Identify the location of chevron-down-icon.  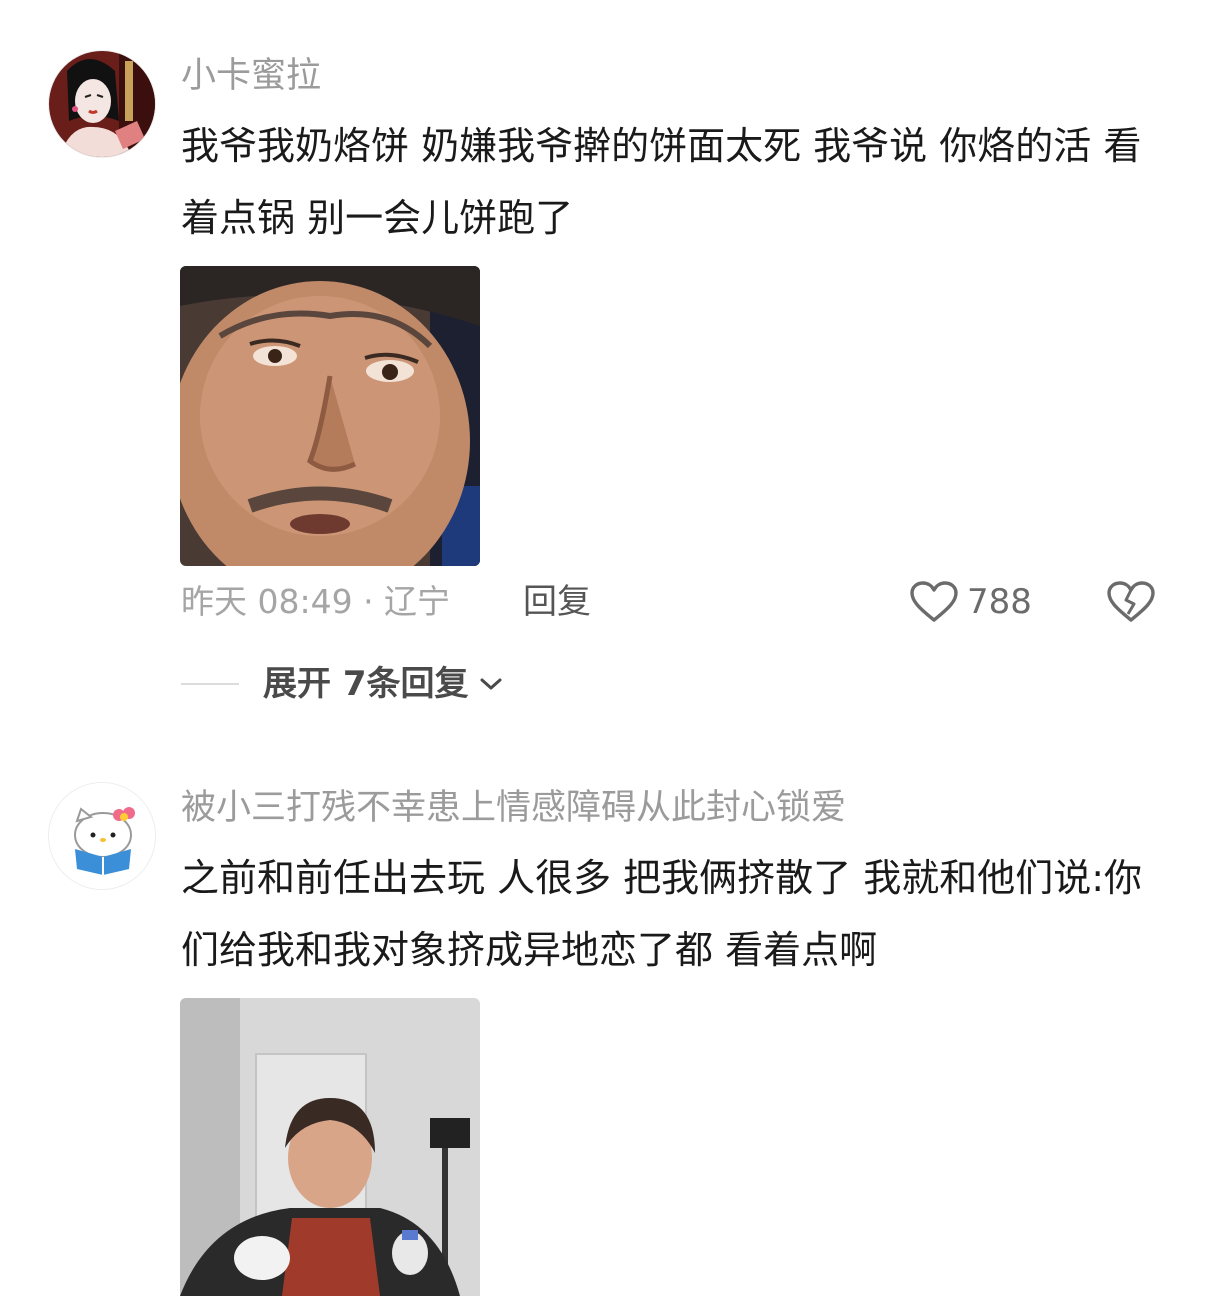
(491, 684).